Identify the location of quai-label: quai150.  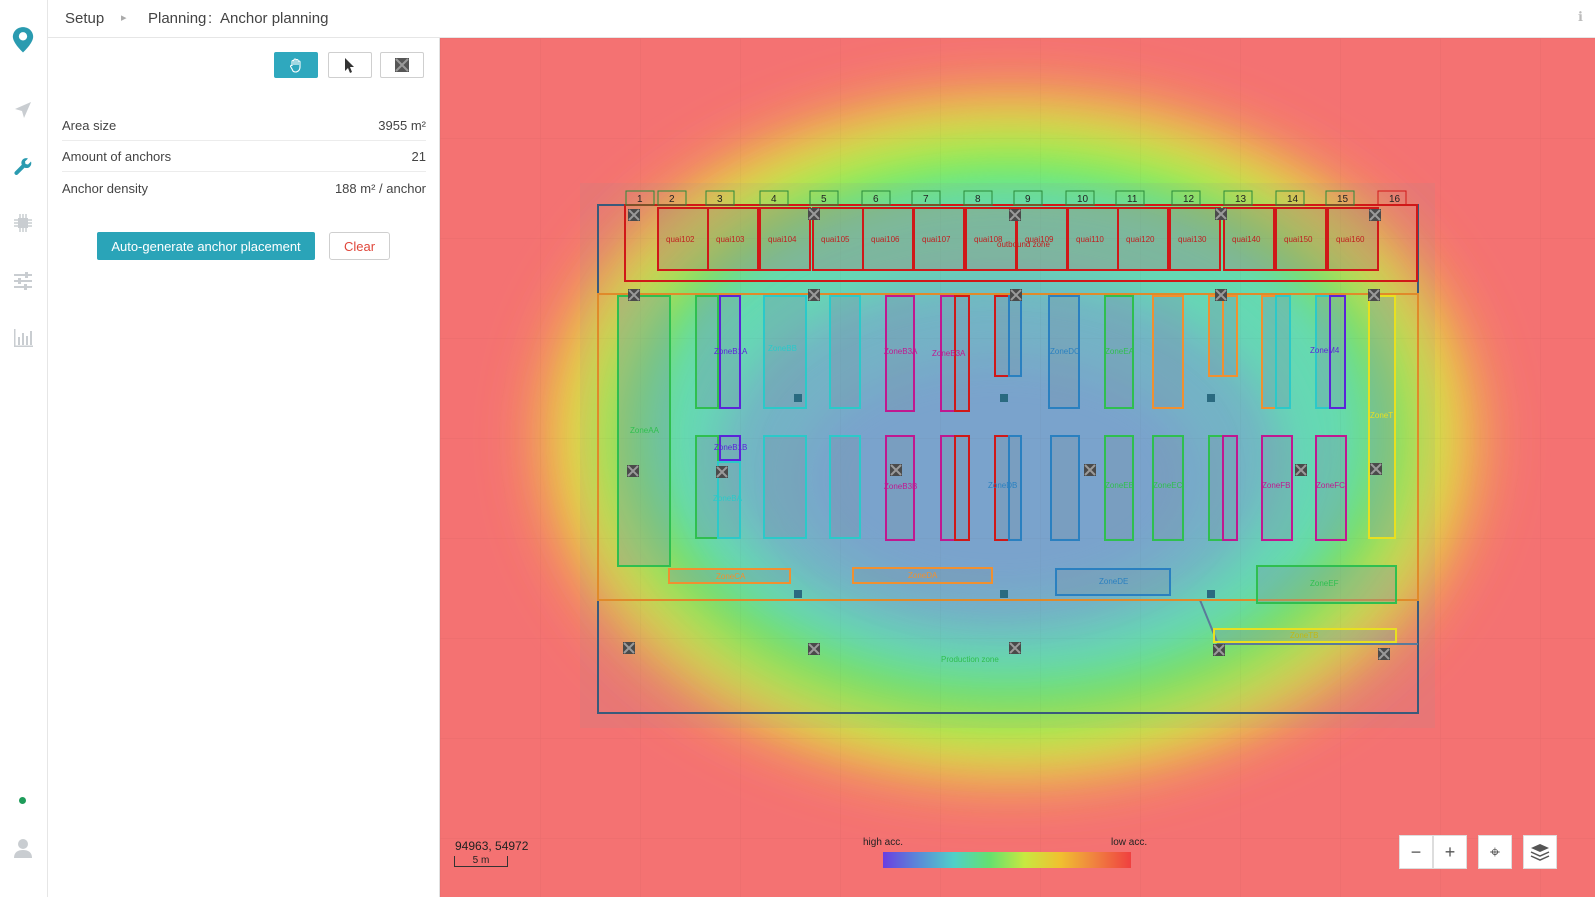
(1298, 239).